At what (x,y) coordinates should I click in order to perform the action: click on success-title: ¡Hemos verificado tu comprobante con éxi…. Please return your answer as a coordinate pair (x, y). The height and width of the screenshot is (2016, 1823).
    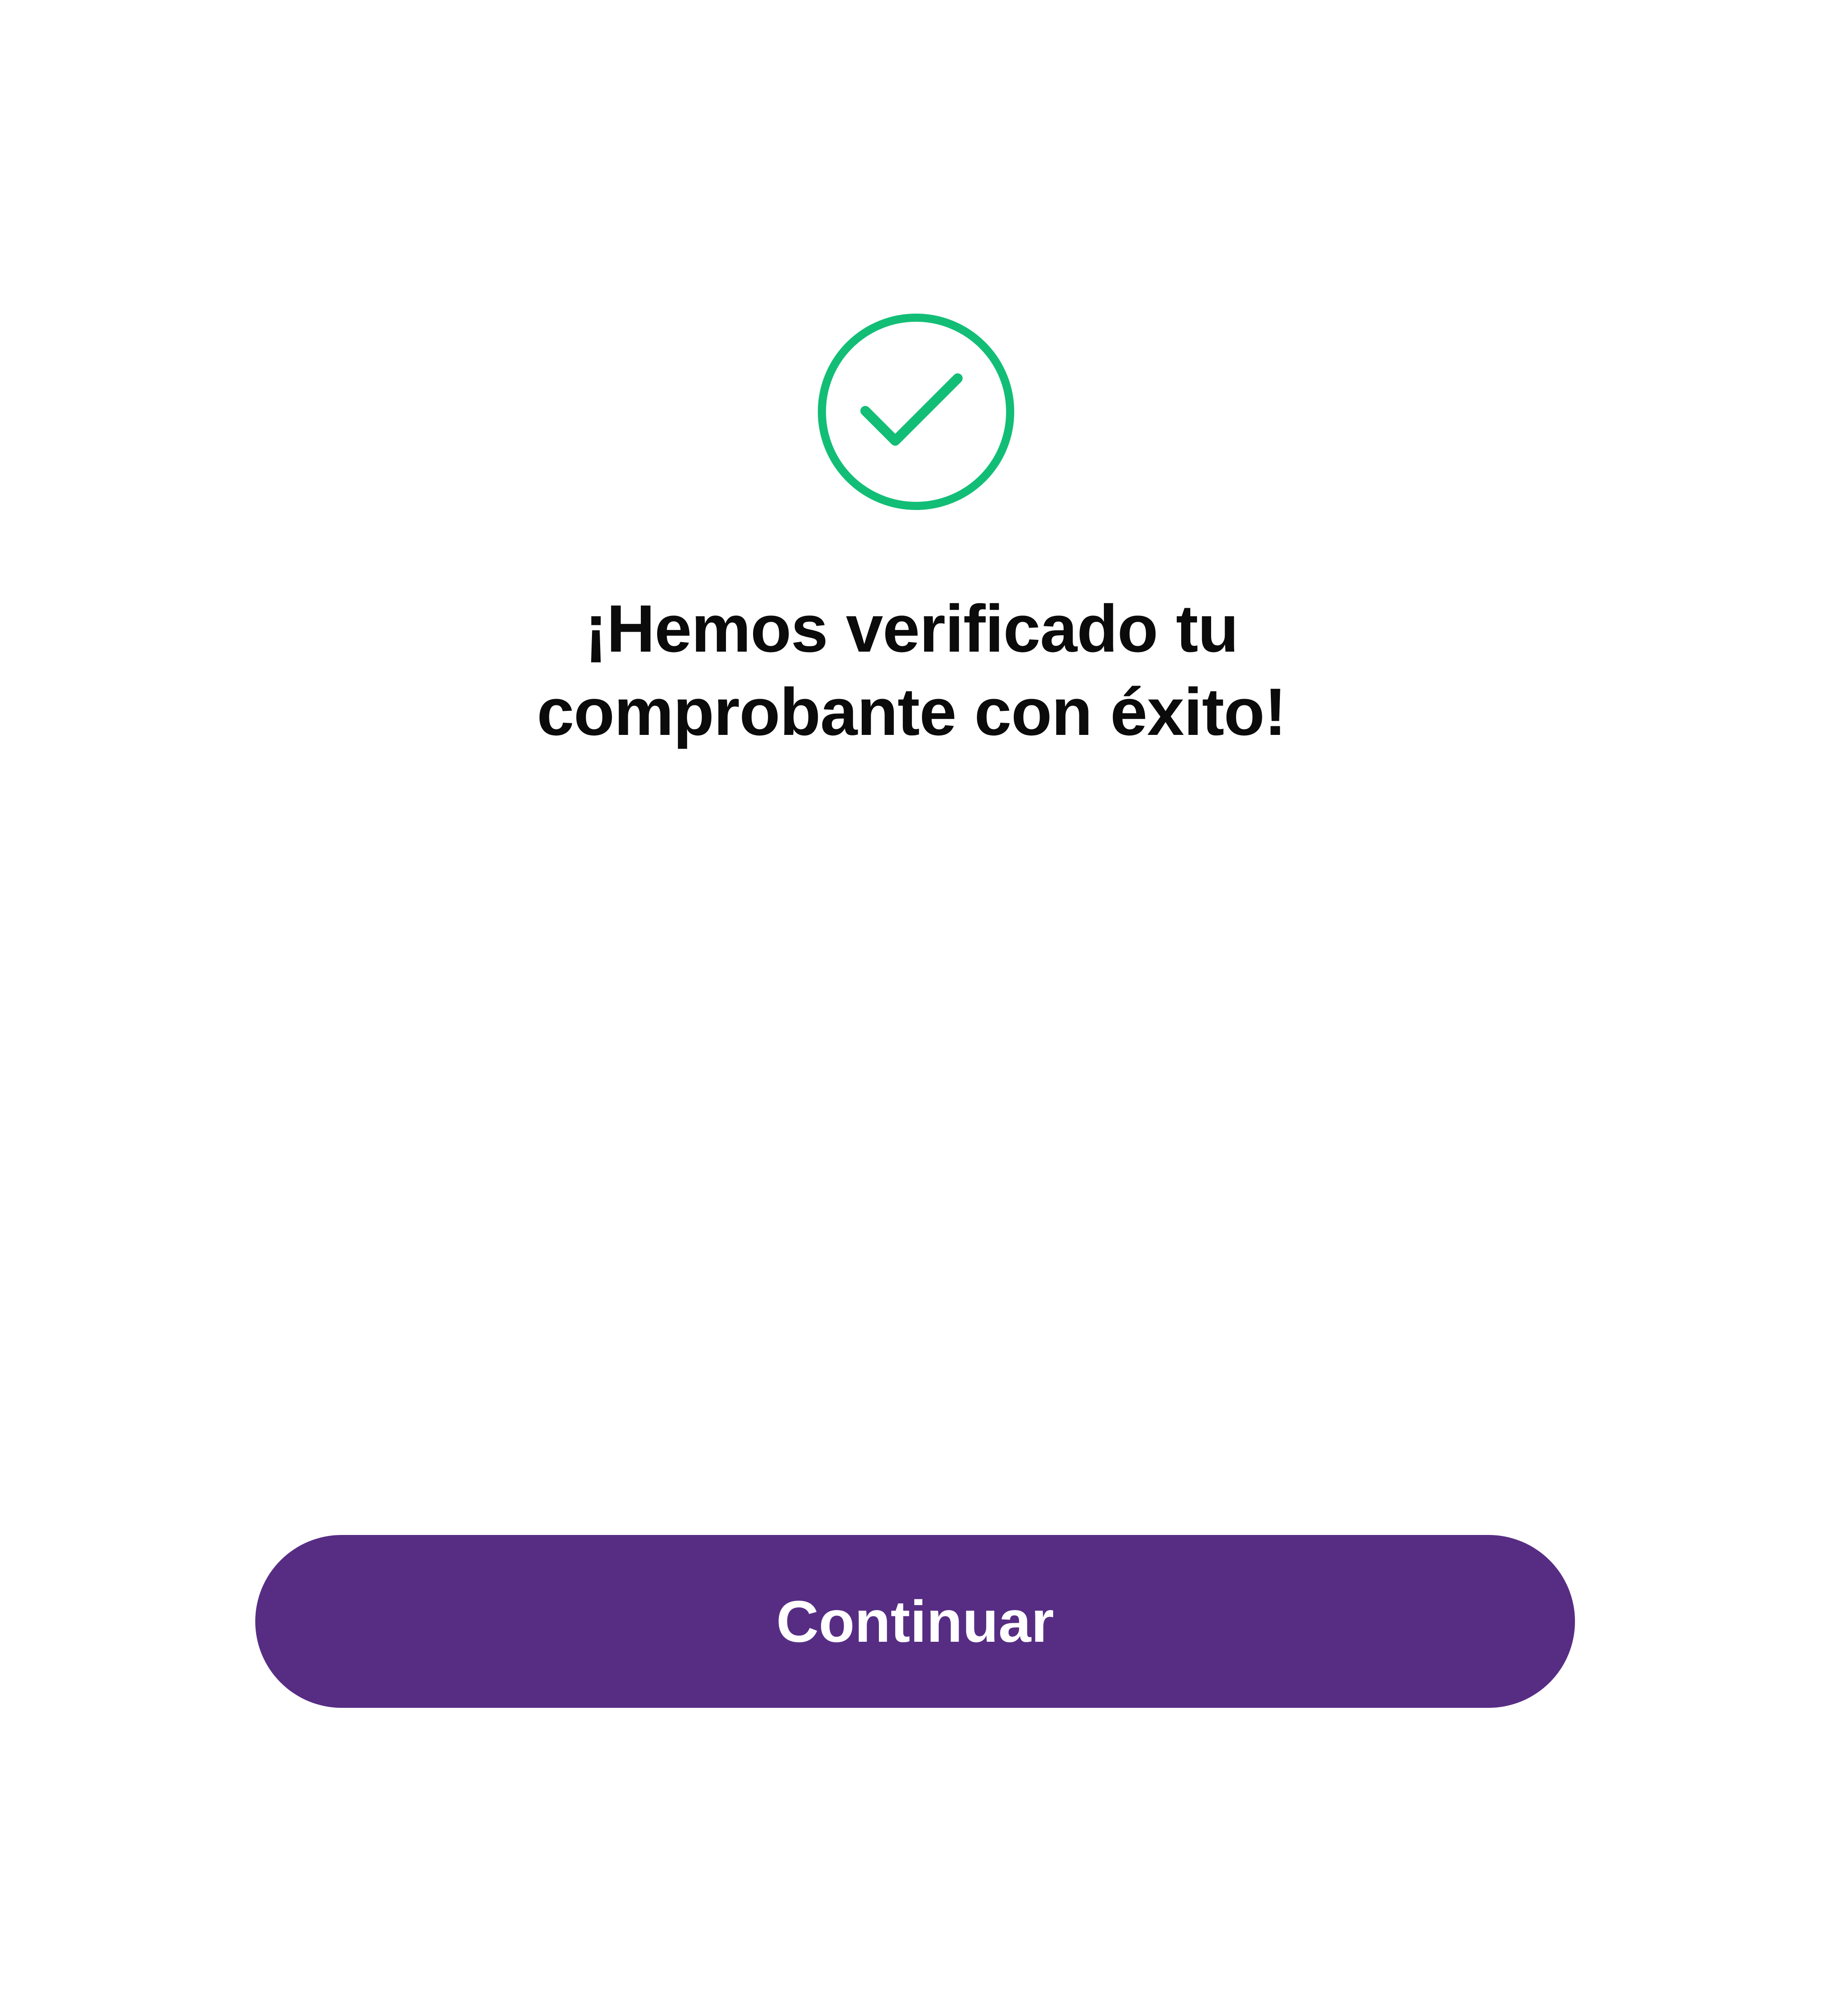
    Looking at the image, I should click on (911, 670).